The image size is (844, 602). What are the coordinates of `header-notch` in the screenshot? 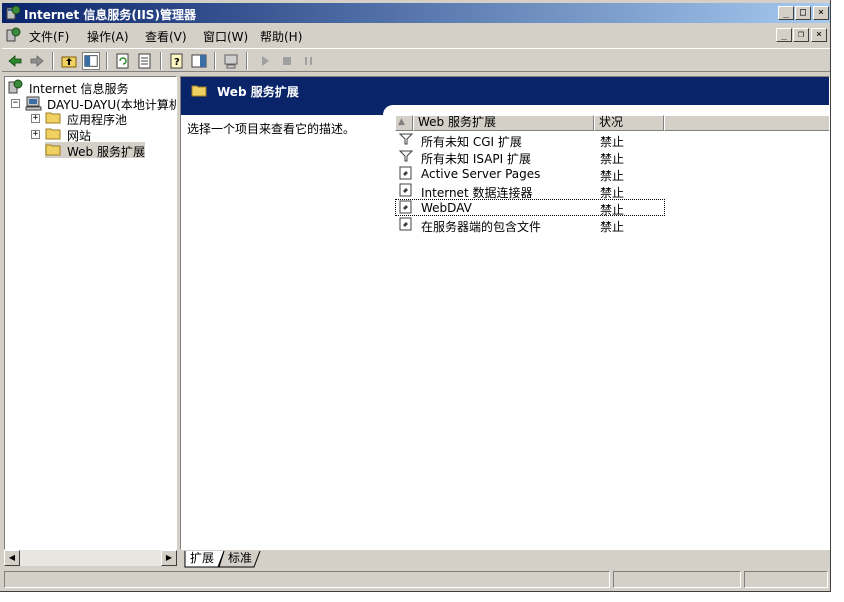 It's located at (606, 110).